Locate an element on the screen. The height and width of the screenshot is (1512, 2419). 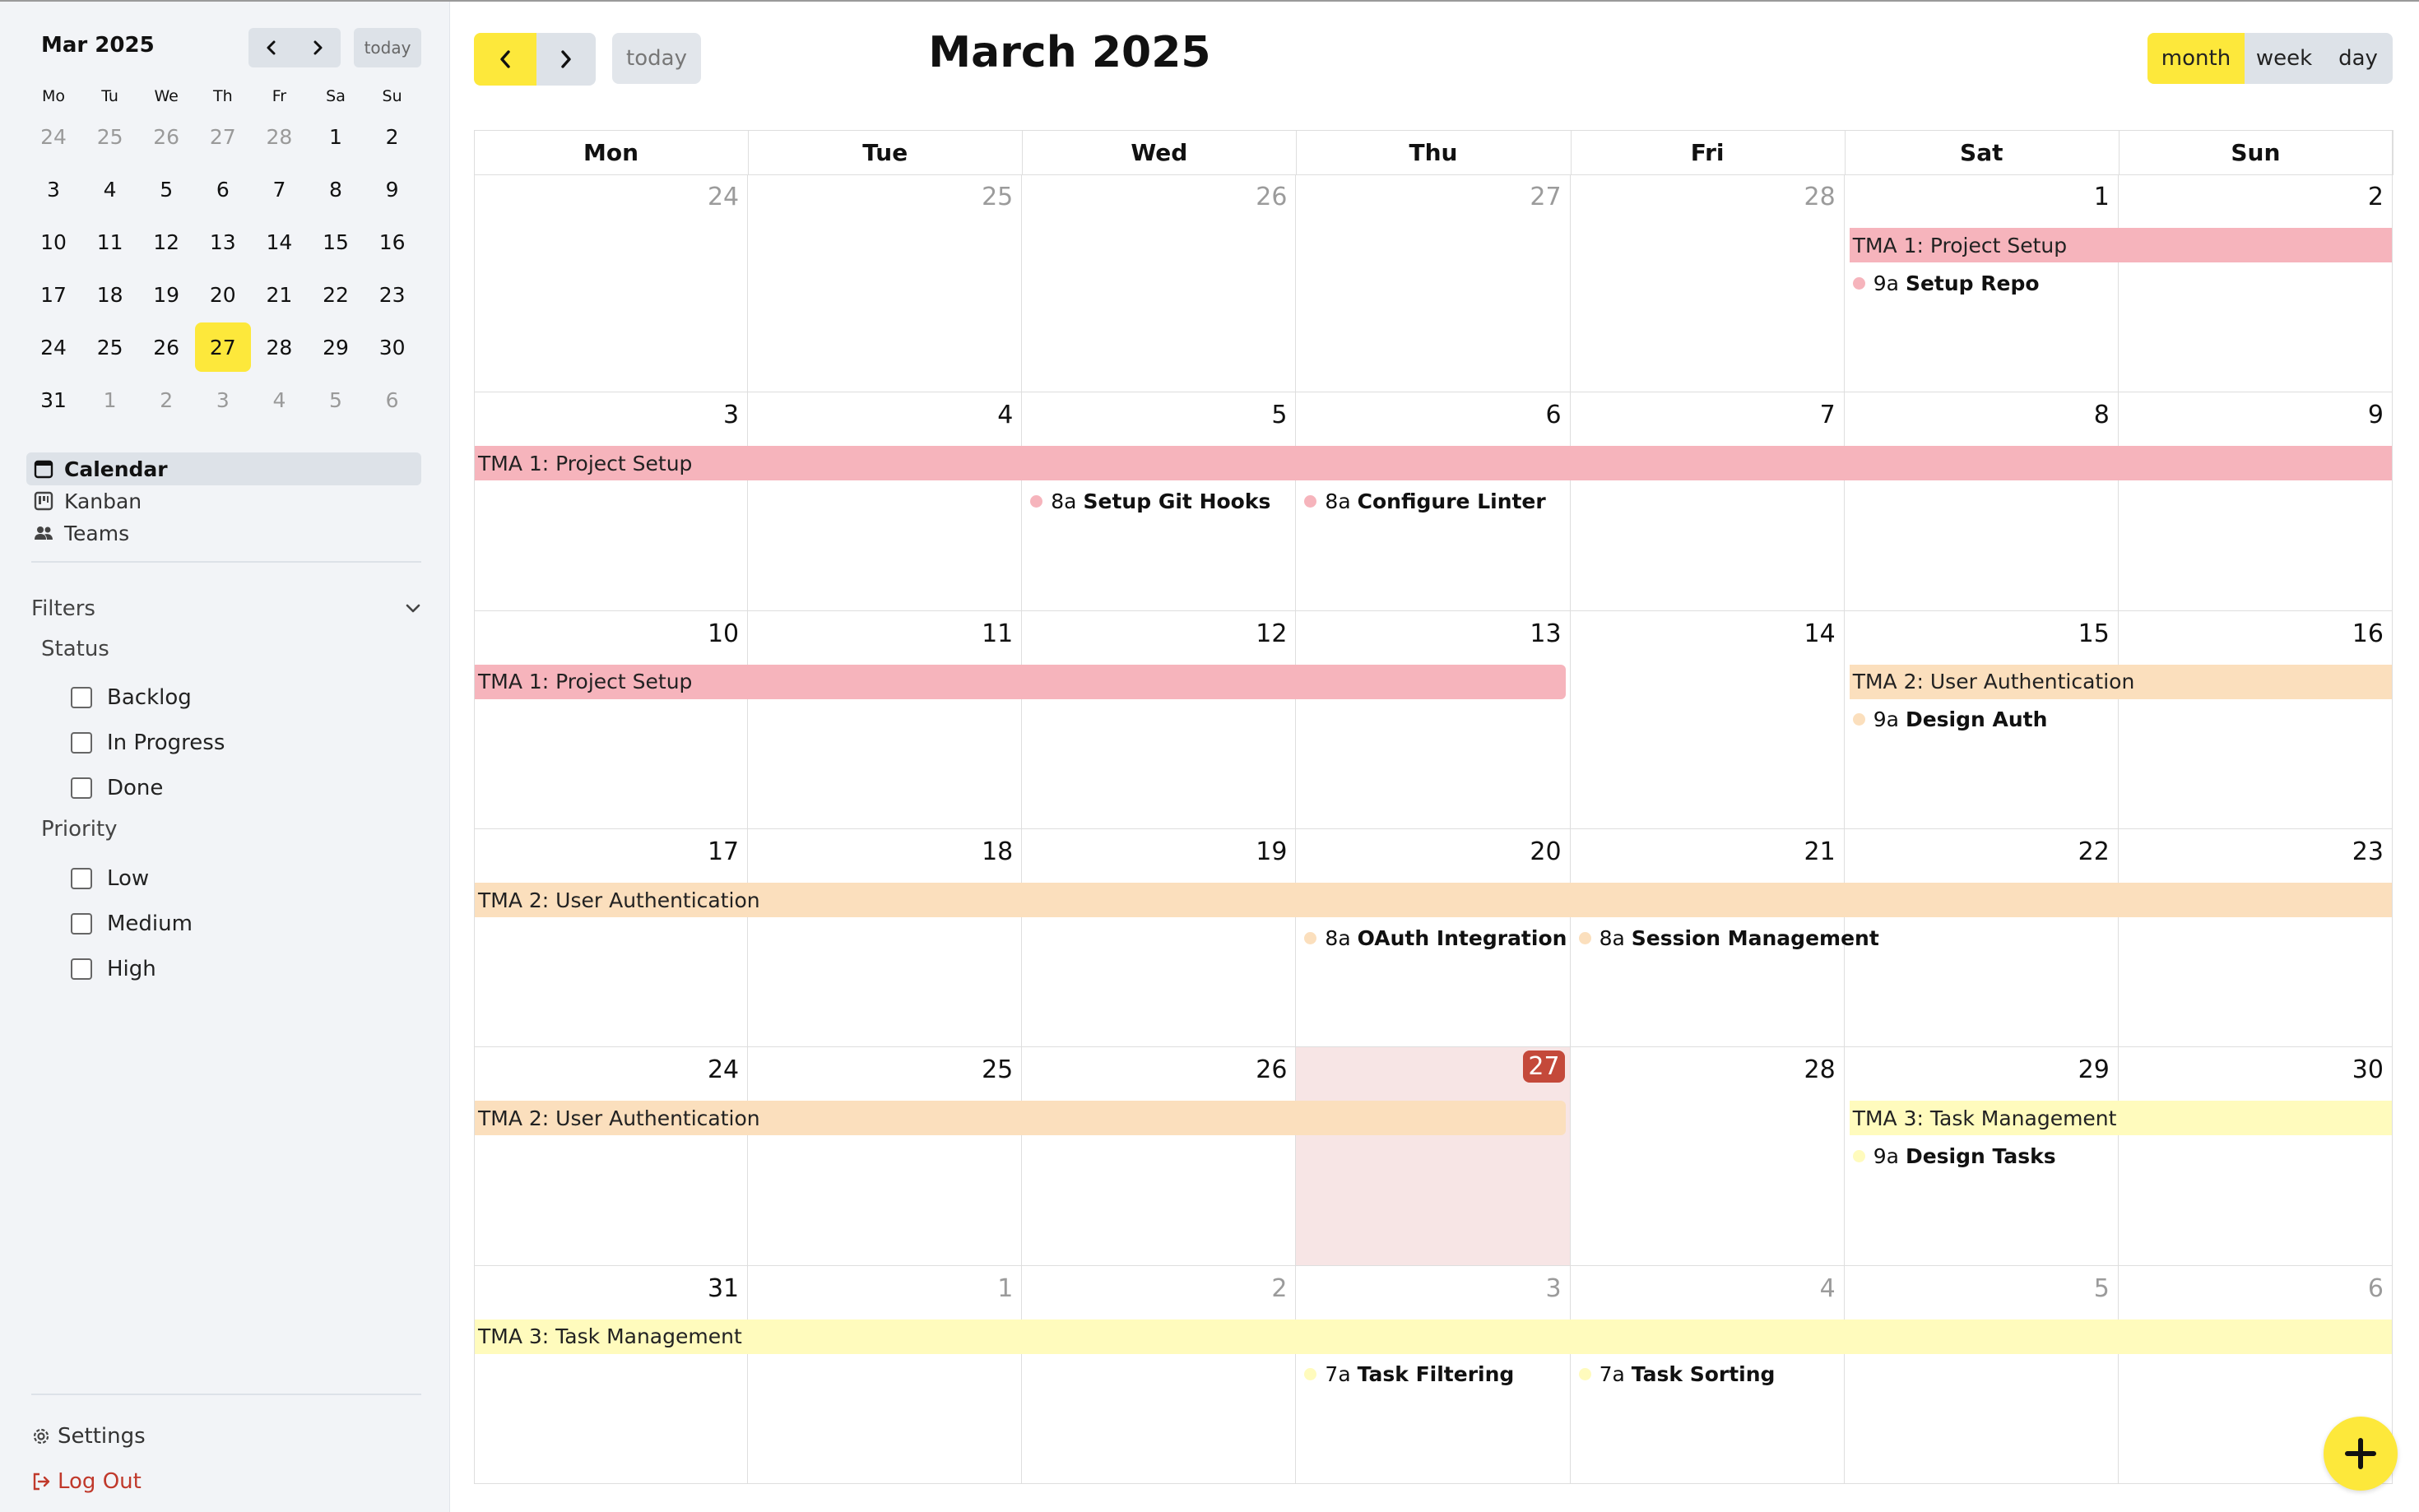
mini-day: 21 is located at coordinates (279, 294).